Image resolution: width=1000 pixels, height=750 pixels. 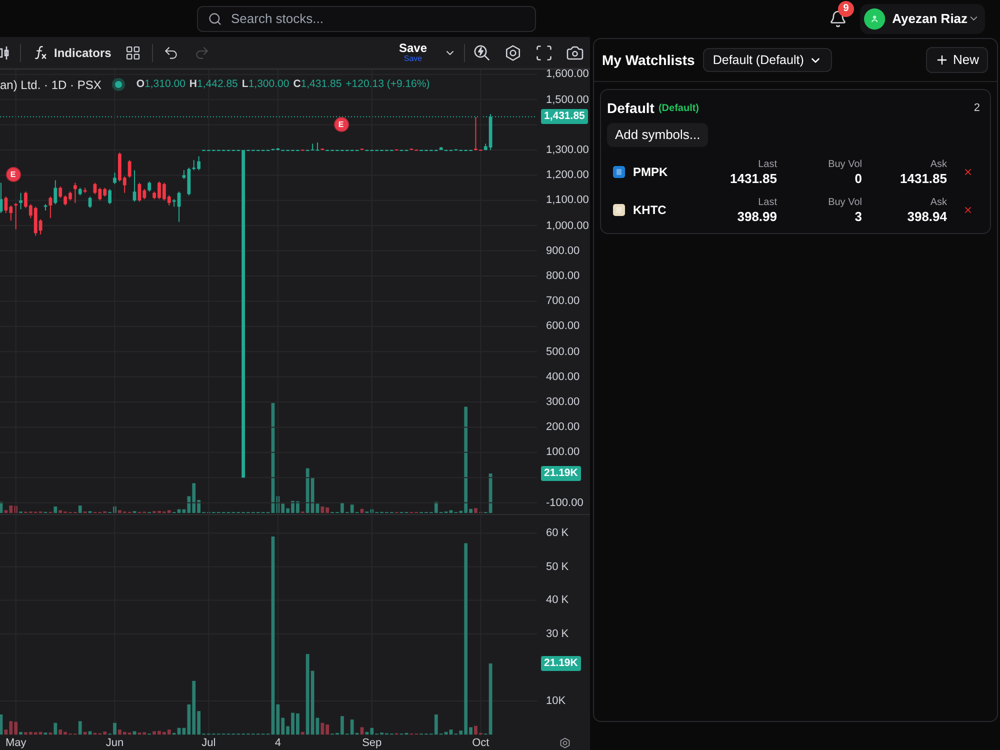 I want to click on axis-label: 1,600.00, so click(x=567, y=74).